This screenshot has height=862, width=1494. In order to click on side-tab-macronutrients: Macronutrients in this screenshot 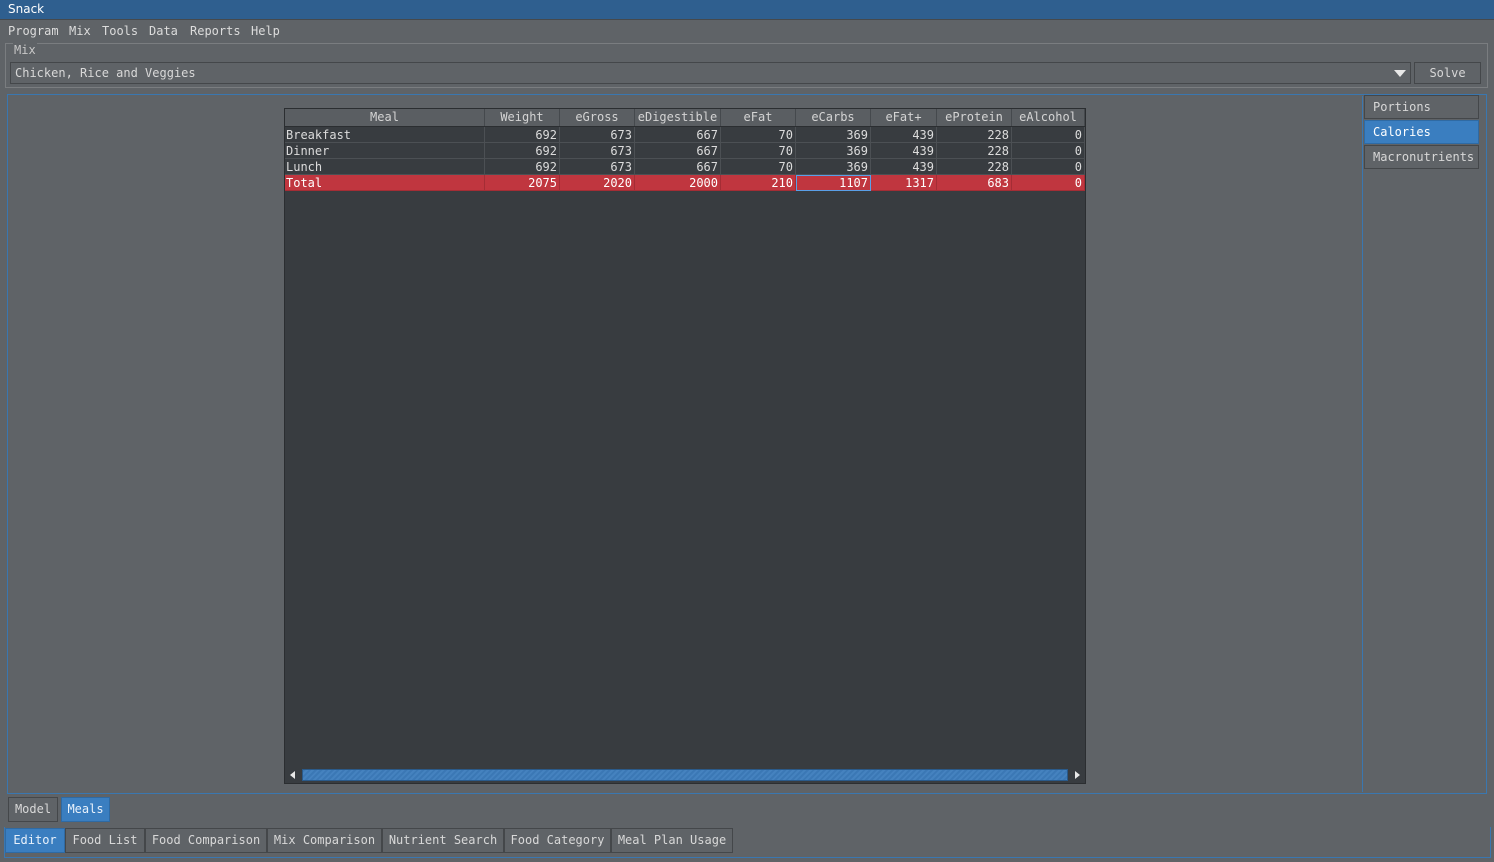, I will do `click(1421, 157)`.